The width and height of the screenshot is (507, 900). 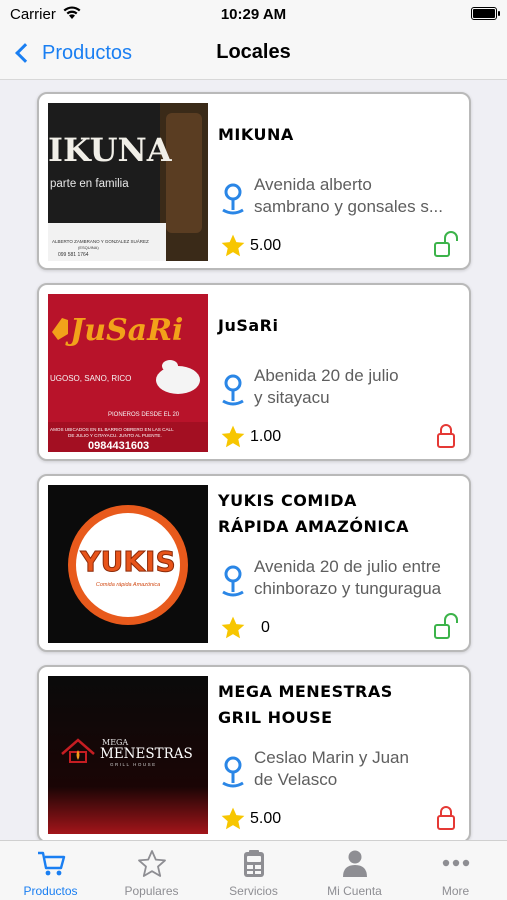 What do you see at coordinates (110, 150) in the screenshot?
I see `logo-text: IKUNA` at bounding box center [110, 150].